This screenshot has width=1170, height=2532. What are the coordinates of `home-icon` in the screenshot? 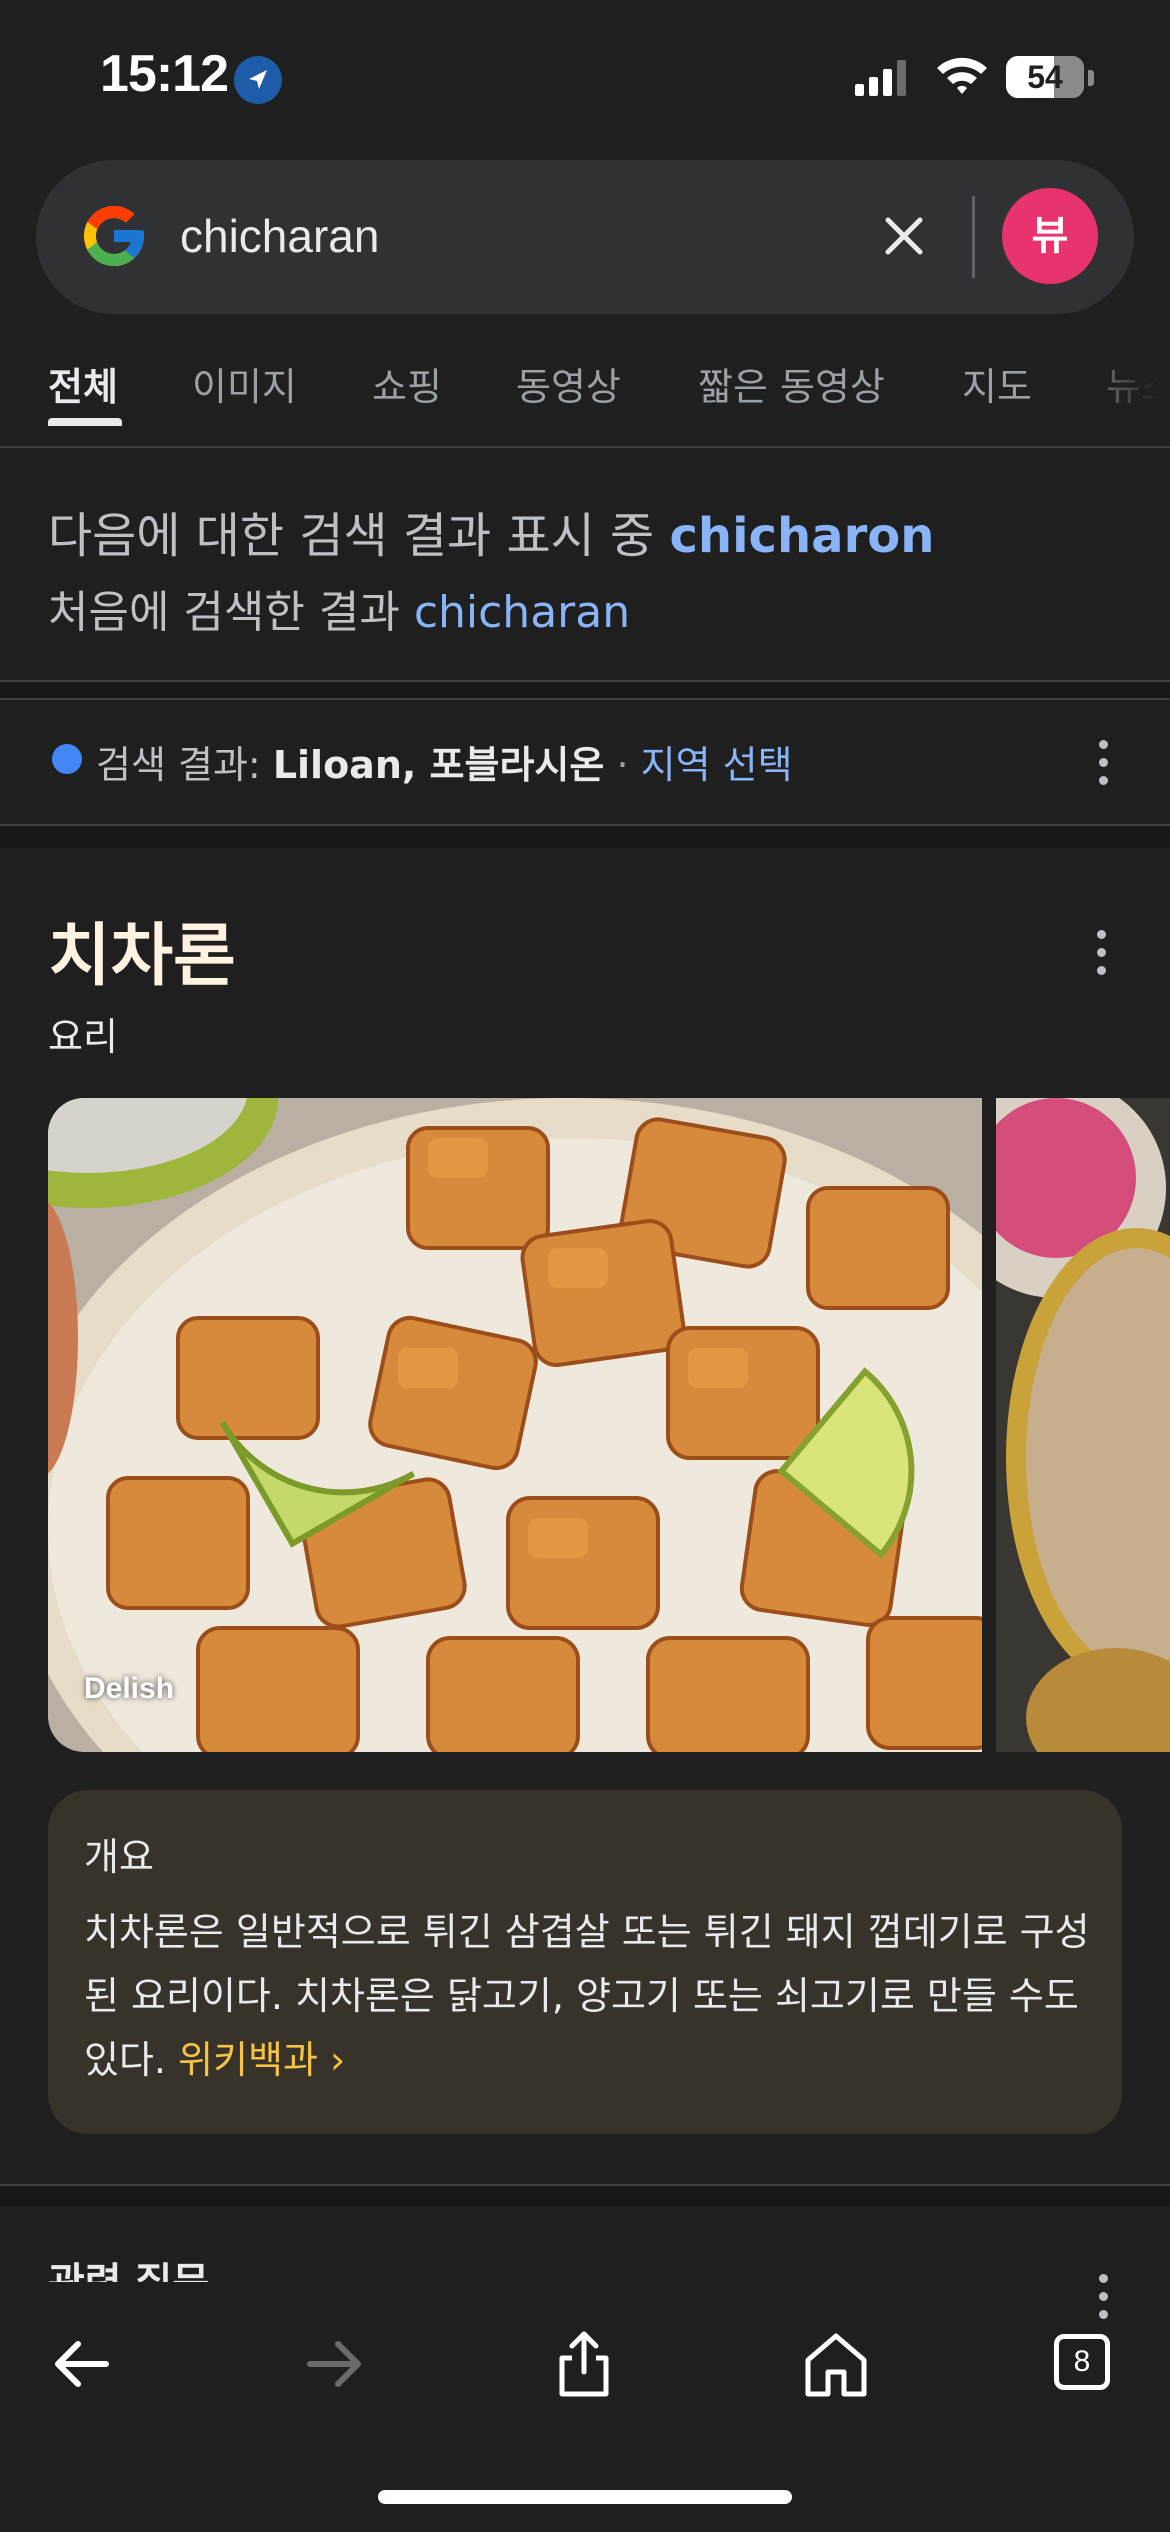 It's located at (836, 2364).